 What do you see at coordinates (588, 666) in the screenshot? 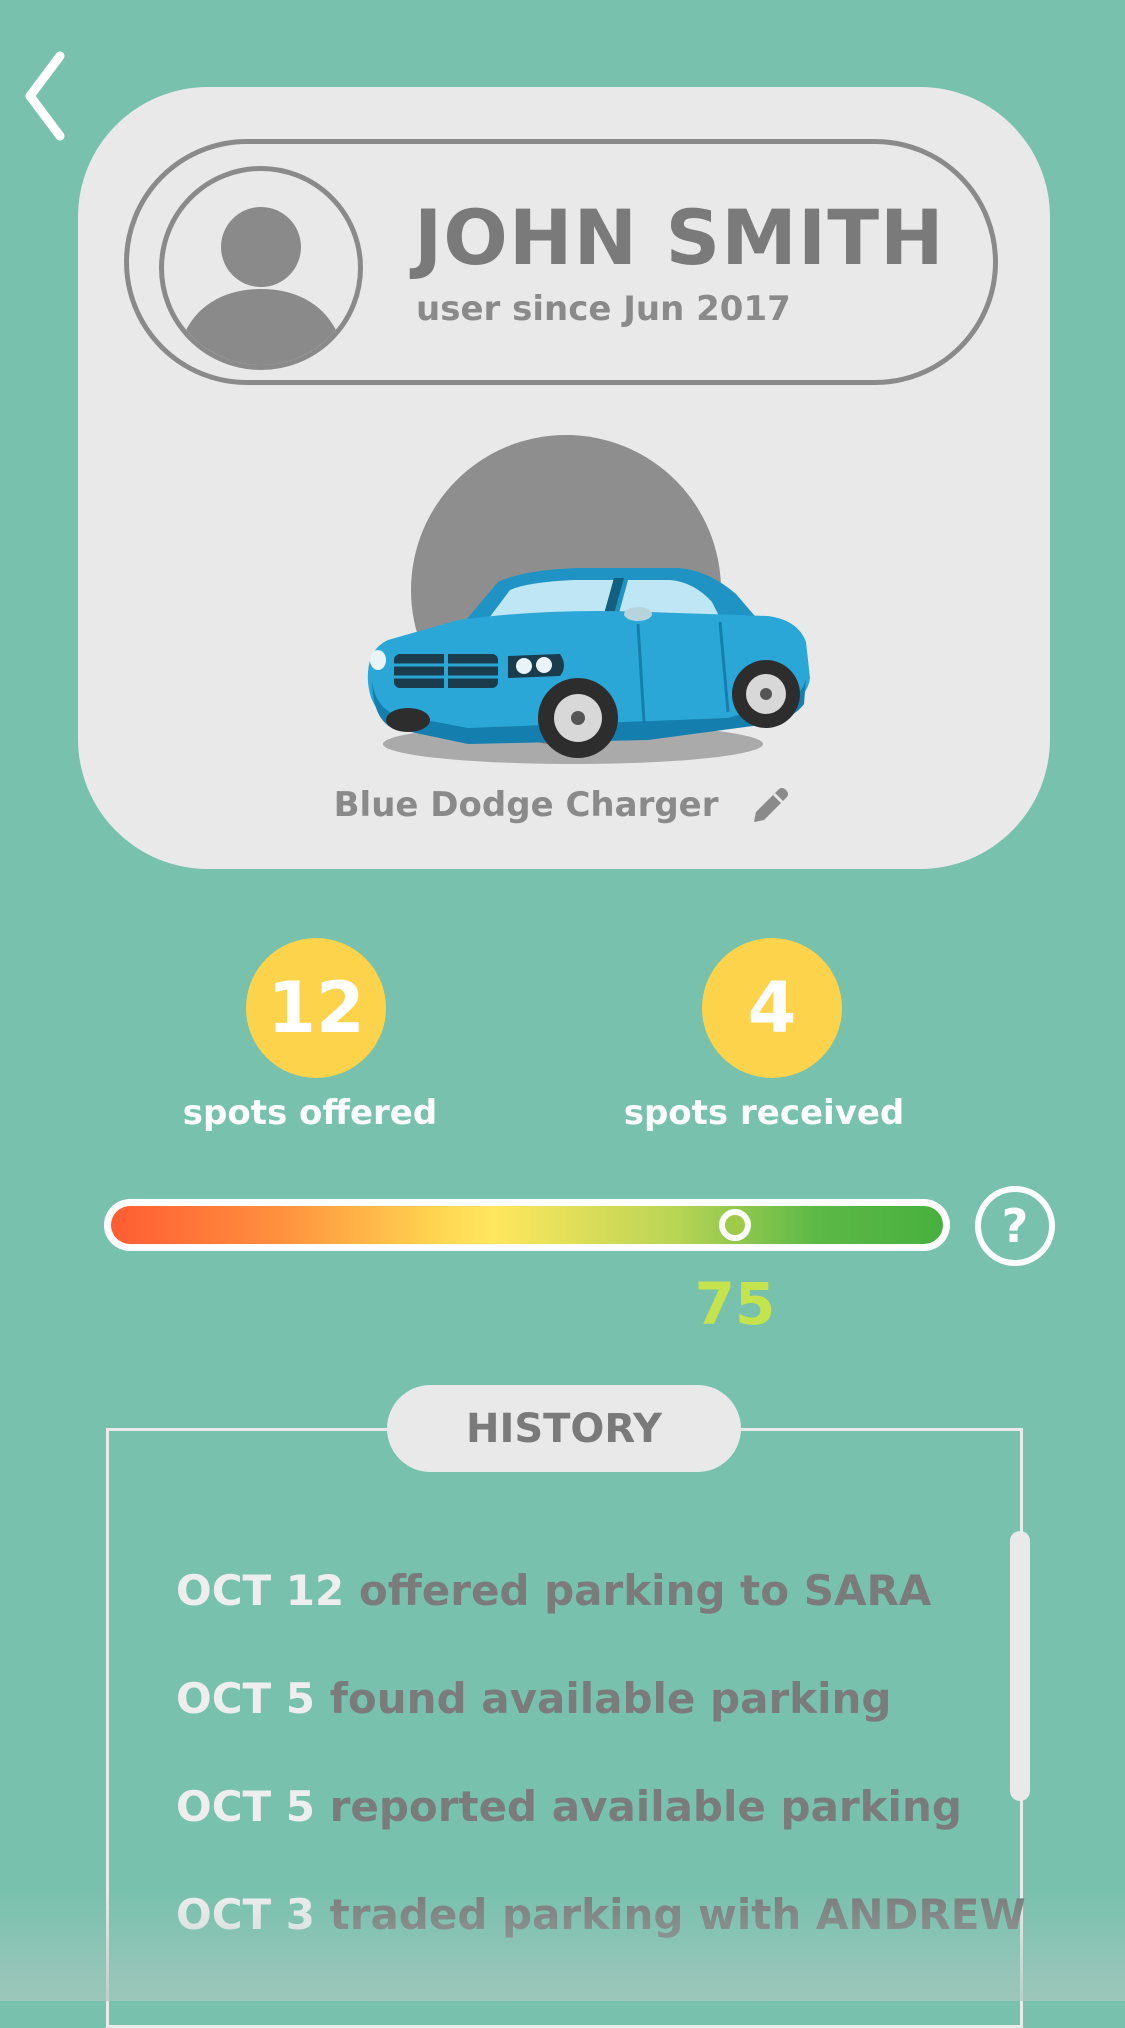
I see `car-icon` at bounding box center [588, 666].